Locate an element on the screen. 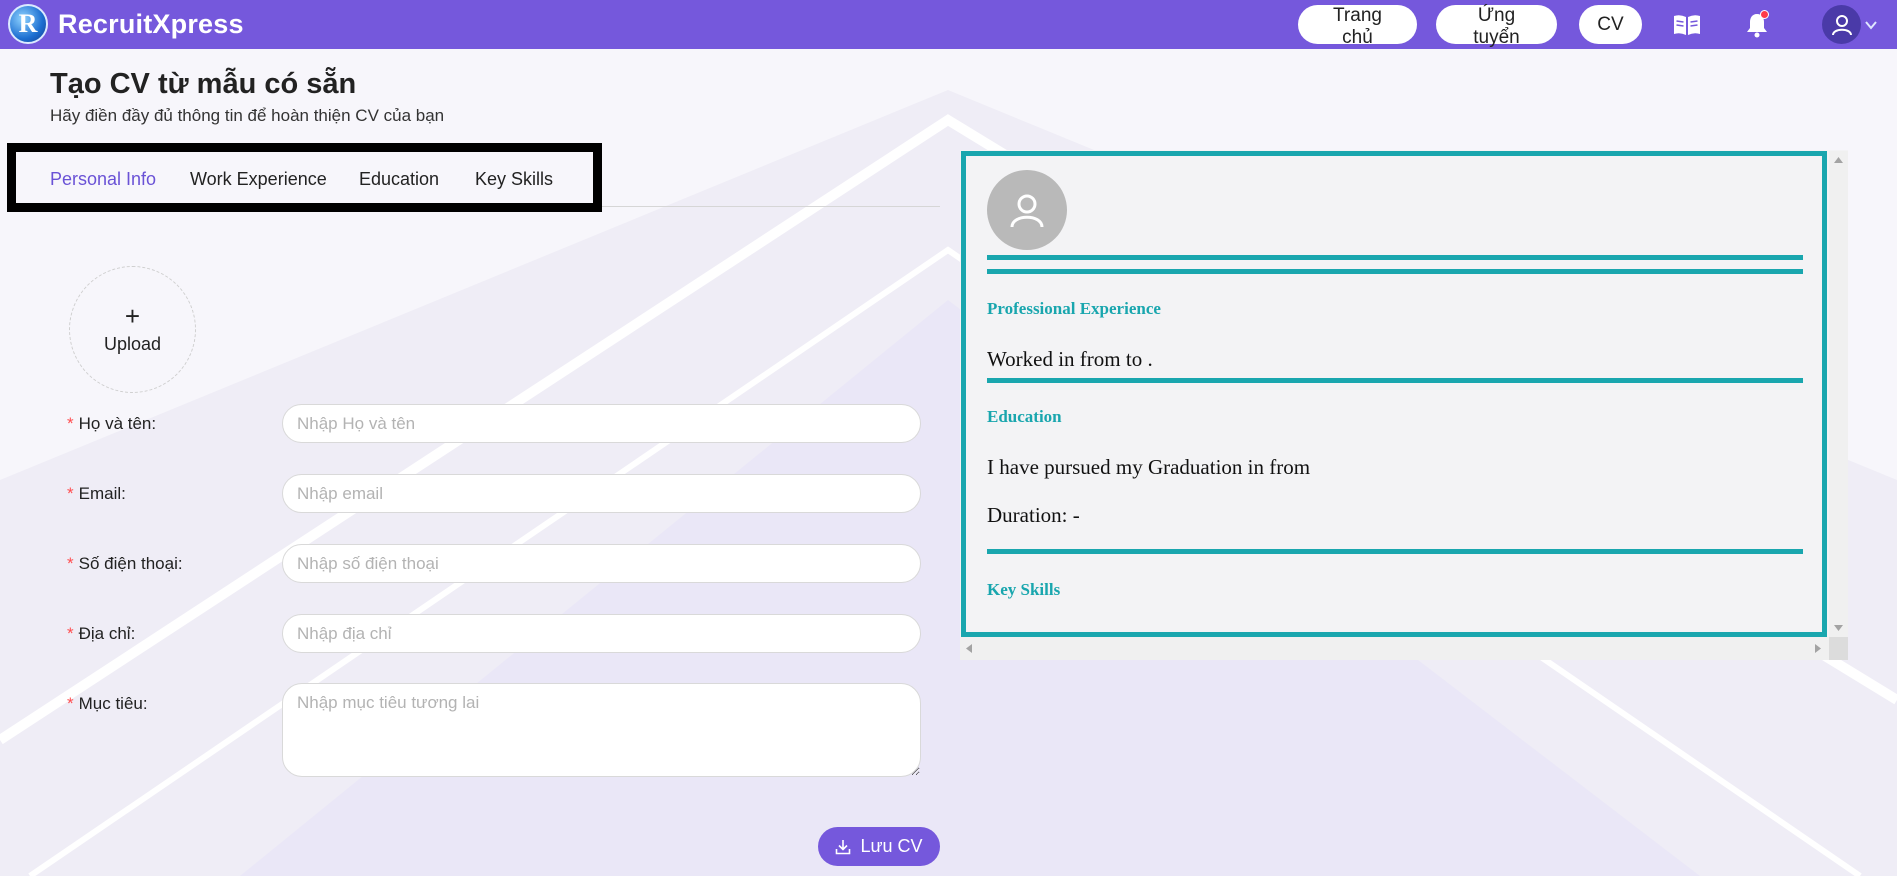 The width and height of the screenshot is (1897, 876). scroll-right-arrow-icon is located at coordinates (1818, 648).